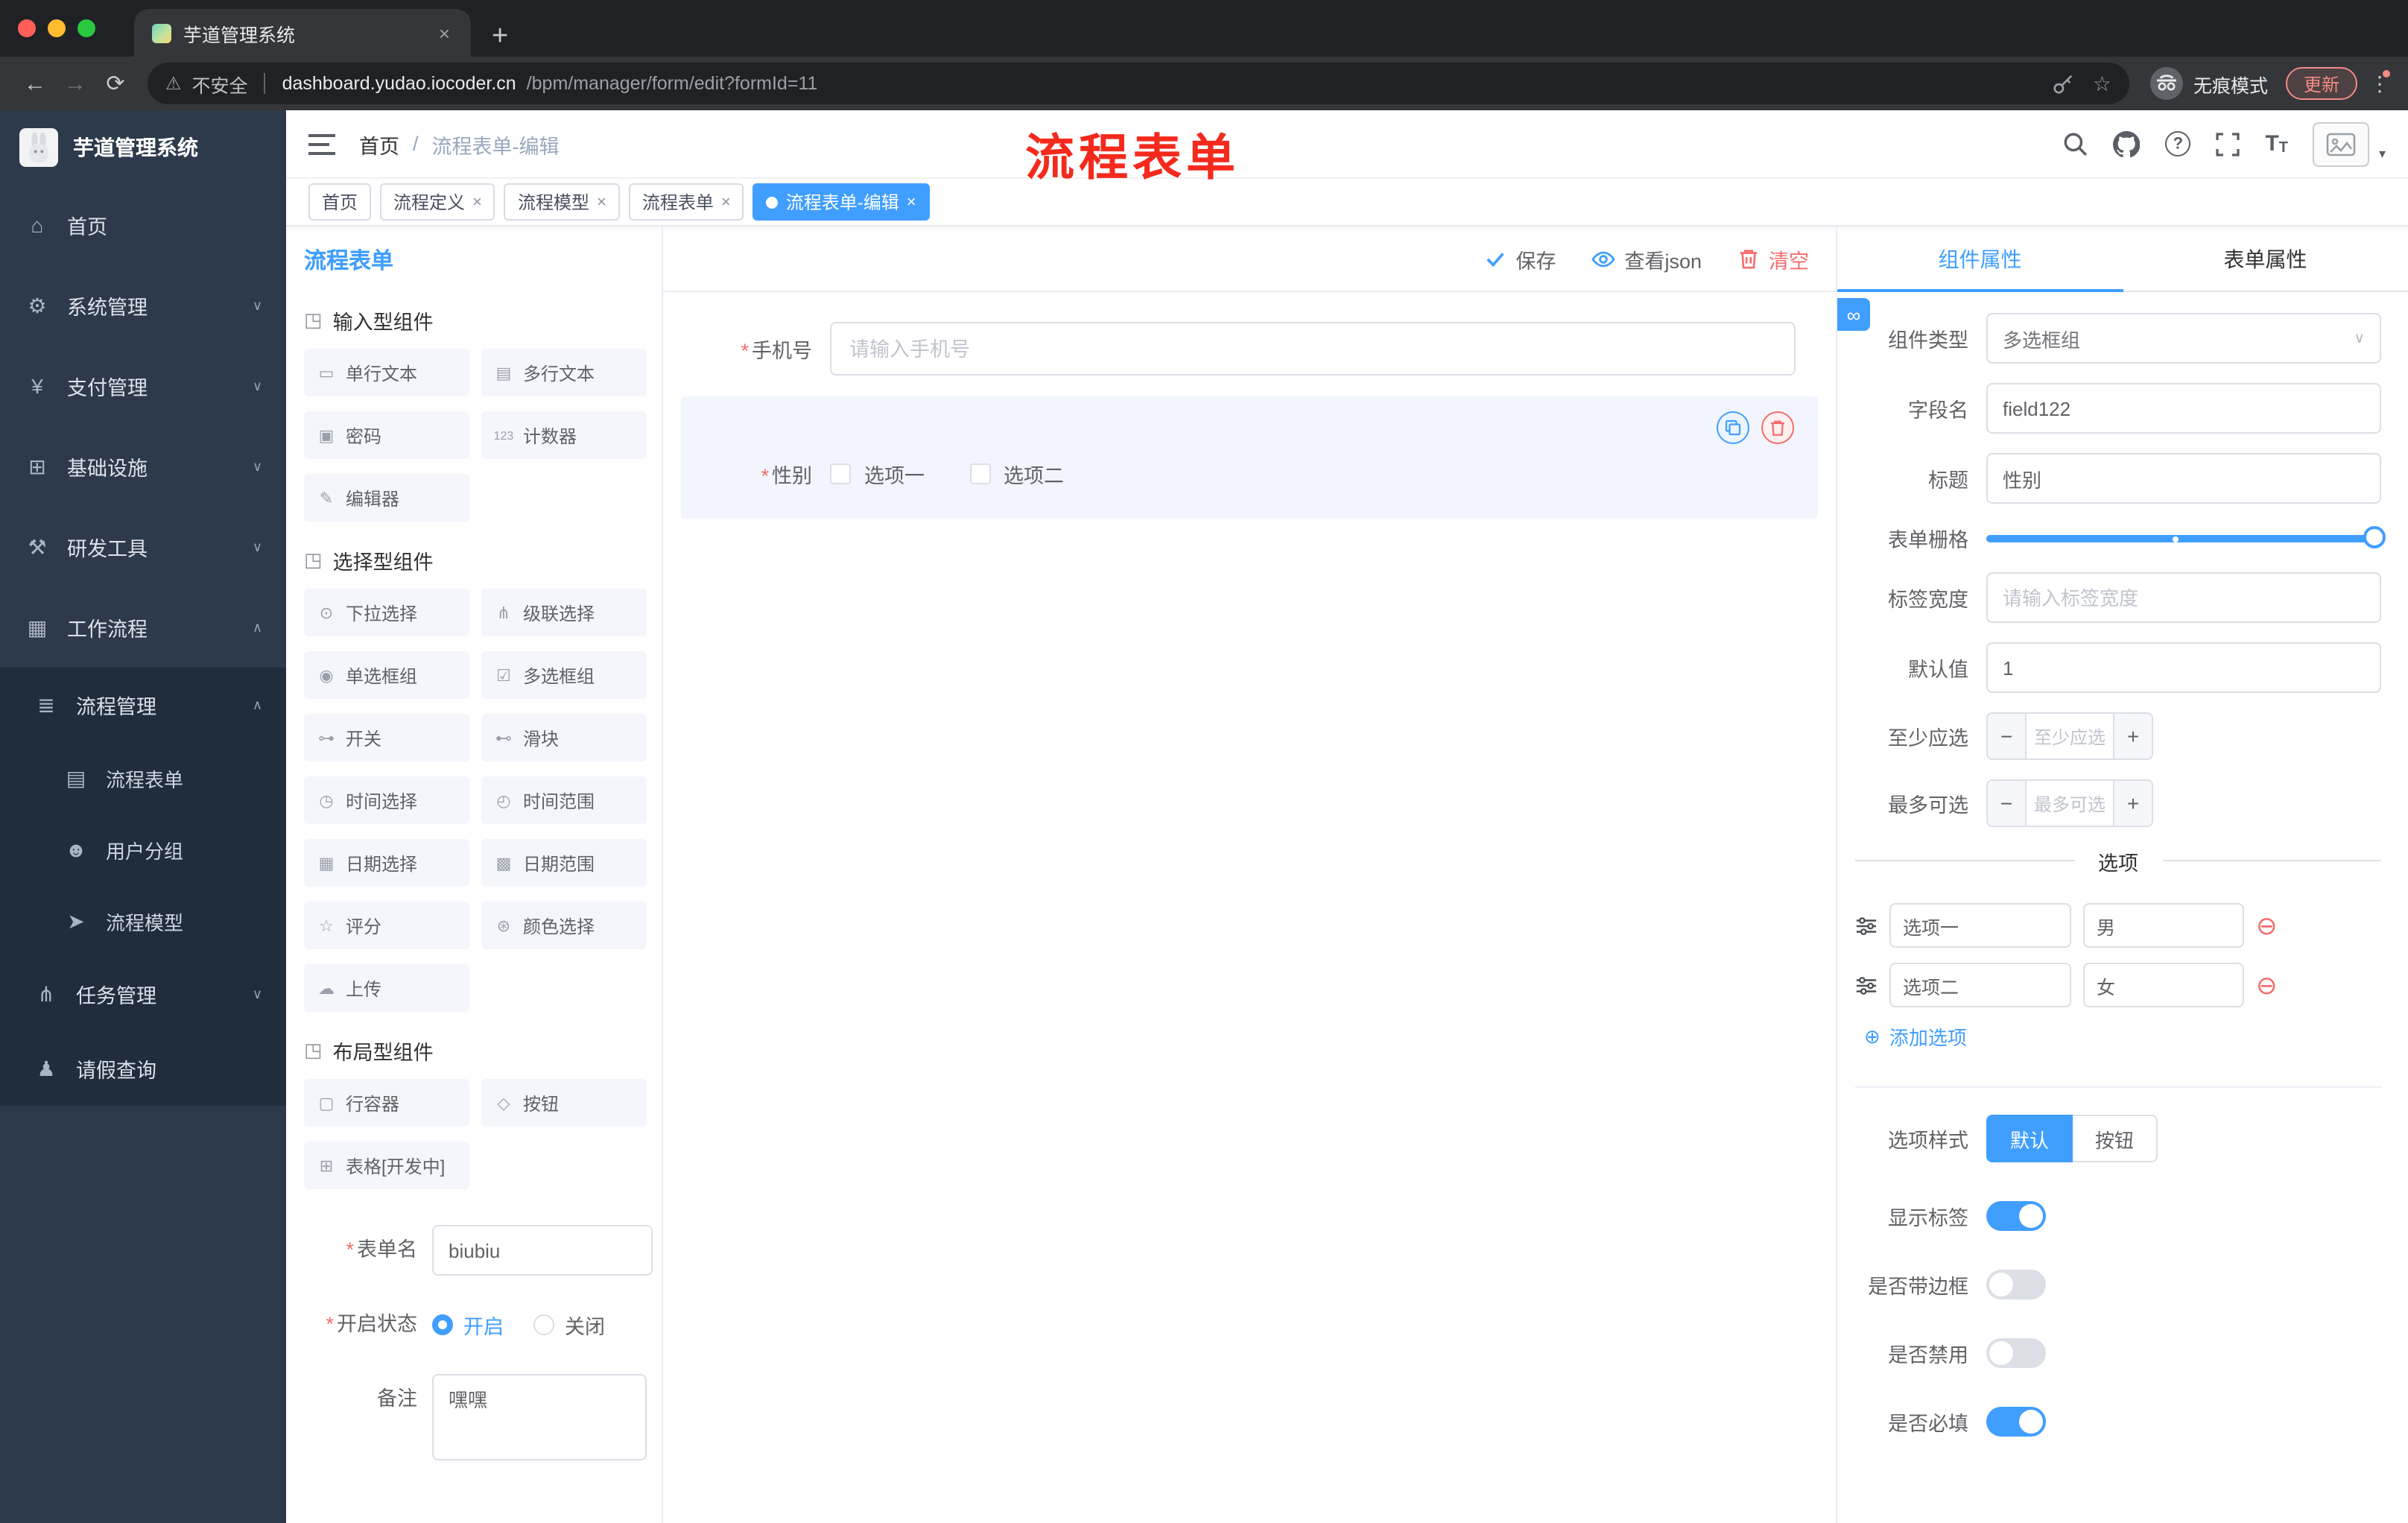 The height and width of the screenshot is (1523, 2408). Describe the element at coordinates (386, 863) in the screenshot. I see `chip-date-picker: ▦ 日期选择` at that location.